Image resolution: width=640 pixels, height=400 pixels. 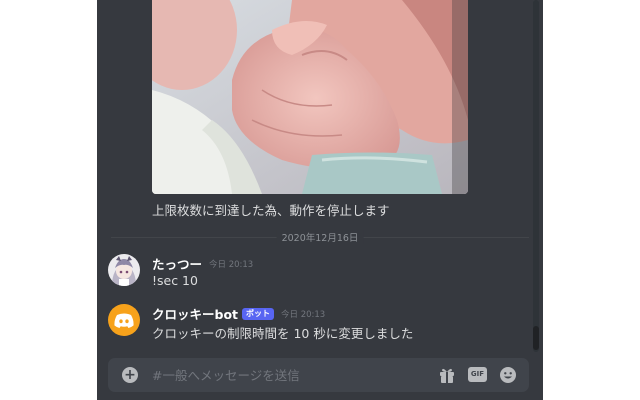 I want to click on gift-button, so click(x=447, y=375).